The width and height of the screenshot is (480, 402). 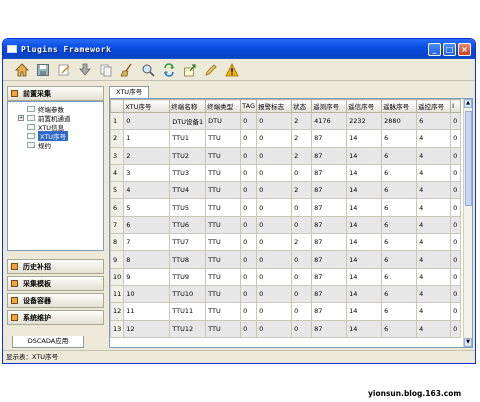 What do you see at coordinates (468, 342) in the screenshot?
I see `scroll-down-arrow-icon: ▼` at bounding box center [468, 342].